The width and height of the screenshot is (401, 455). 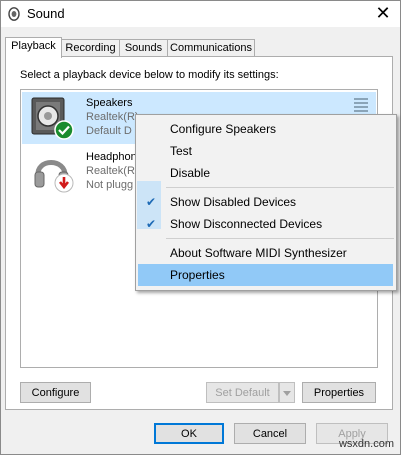 What do you see at coordinates (211, 48) in the screenshot?
I see `tab-communications: Communications` at bounding box center [211, 48].